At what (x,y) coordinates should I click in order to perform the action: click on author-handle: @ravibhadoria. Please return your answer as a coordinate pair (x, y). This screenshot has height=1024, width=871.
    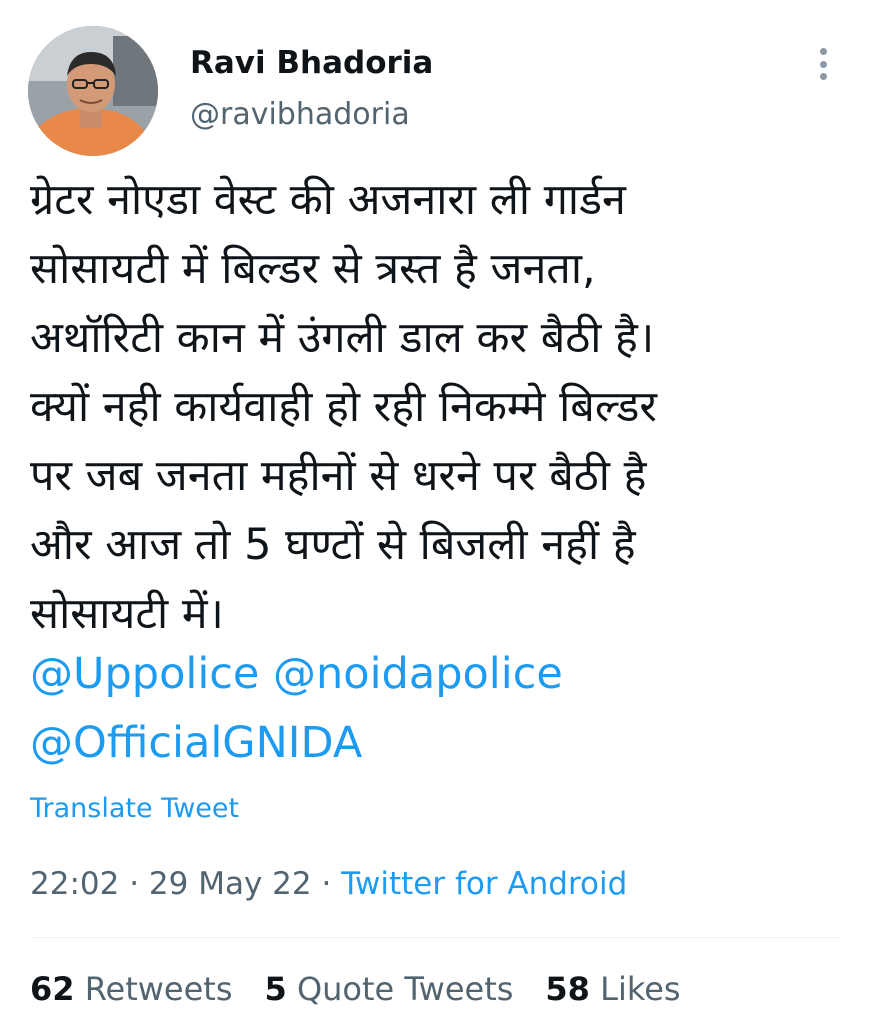
    Looking at the image, I should click on (300, 114).